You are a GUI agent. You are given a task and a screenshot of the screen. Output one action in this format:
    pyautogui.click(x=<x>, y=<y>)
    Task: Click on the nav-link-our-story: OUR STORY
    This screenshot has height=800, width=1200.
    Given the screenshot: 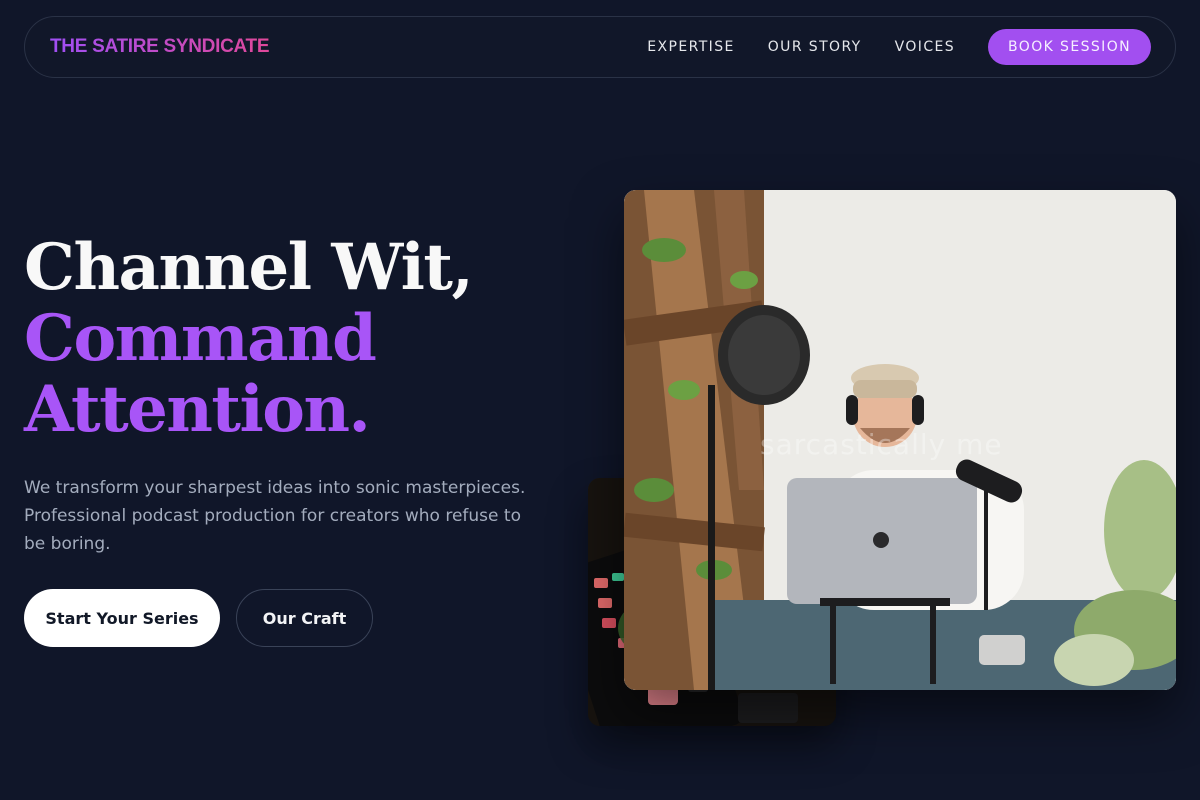 What is the action you would take?
    pyautogui.click(x=815, y=47)
    